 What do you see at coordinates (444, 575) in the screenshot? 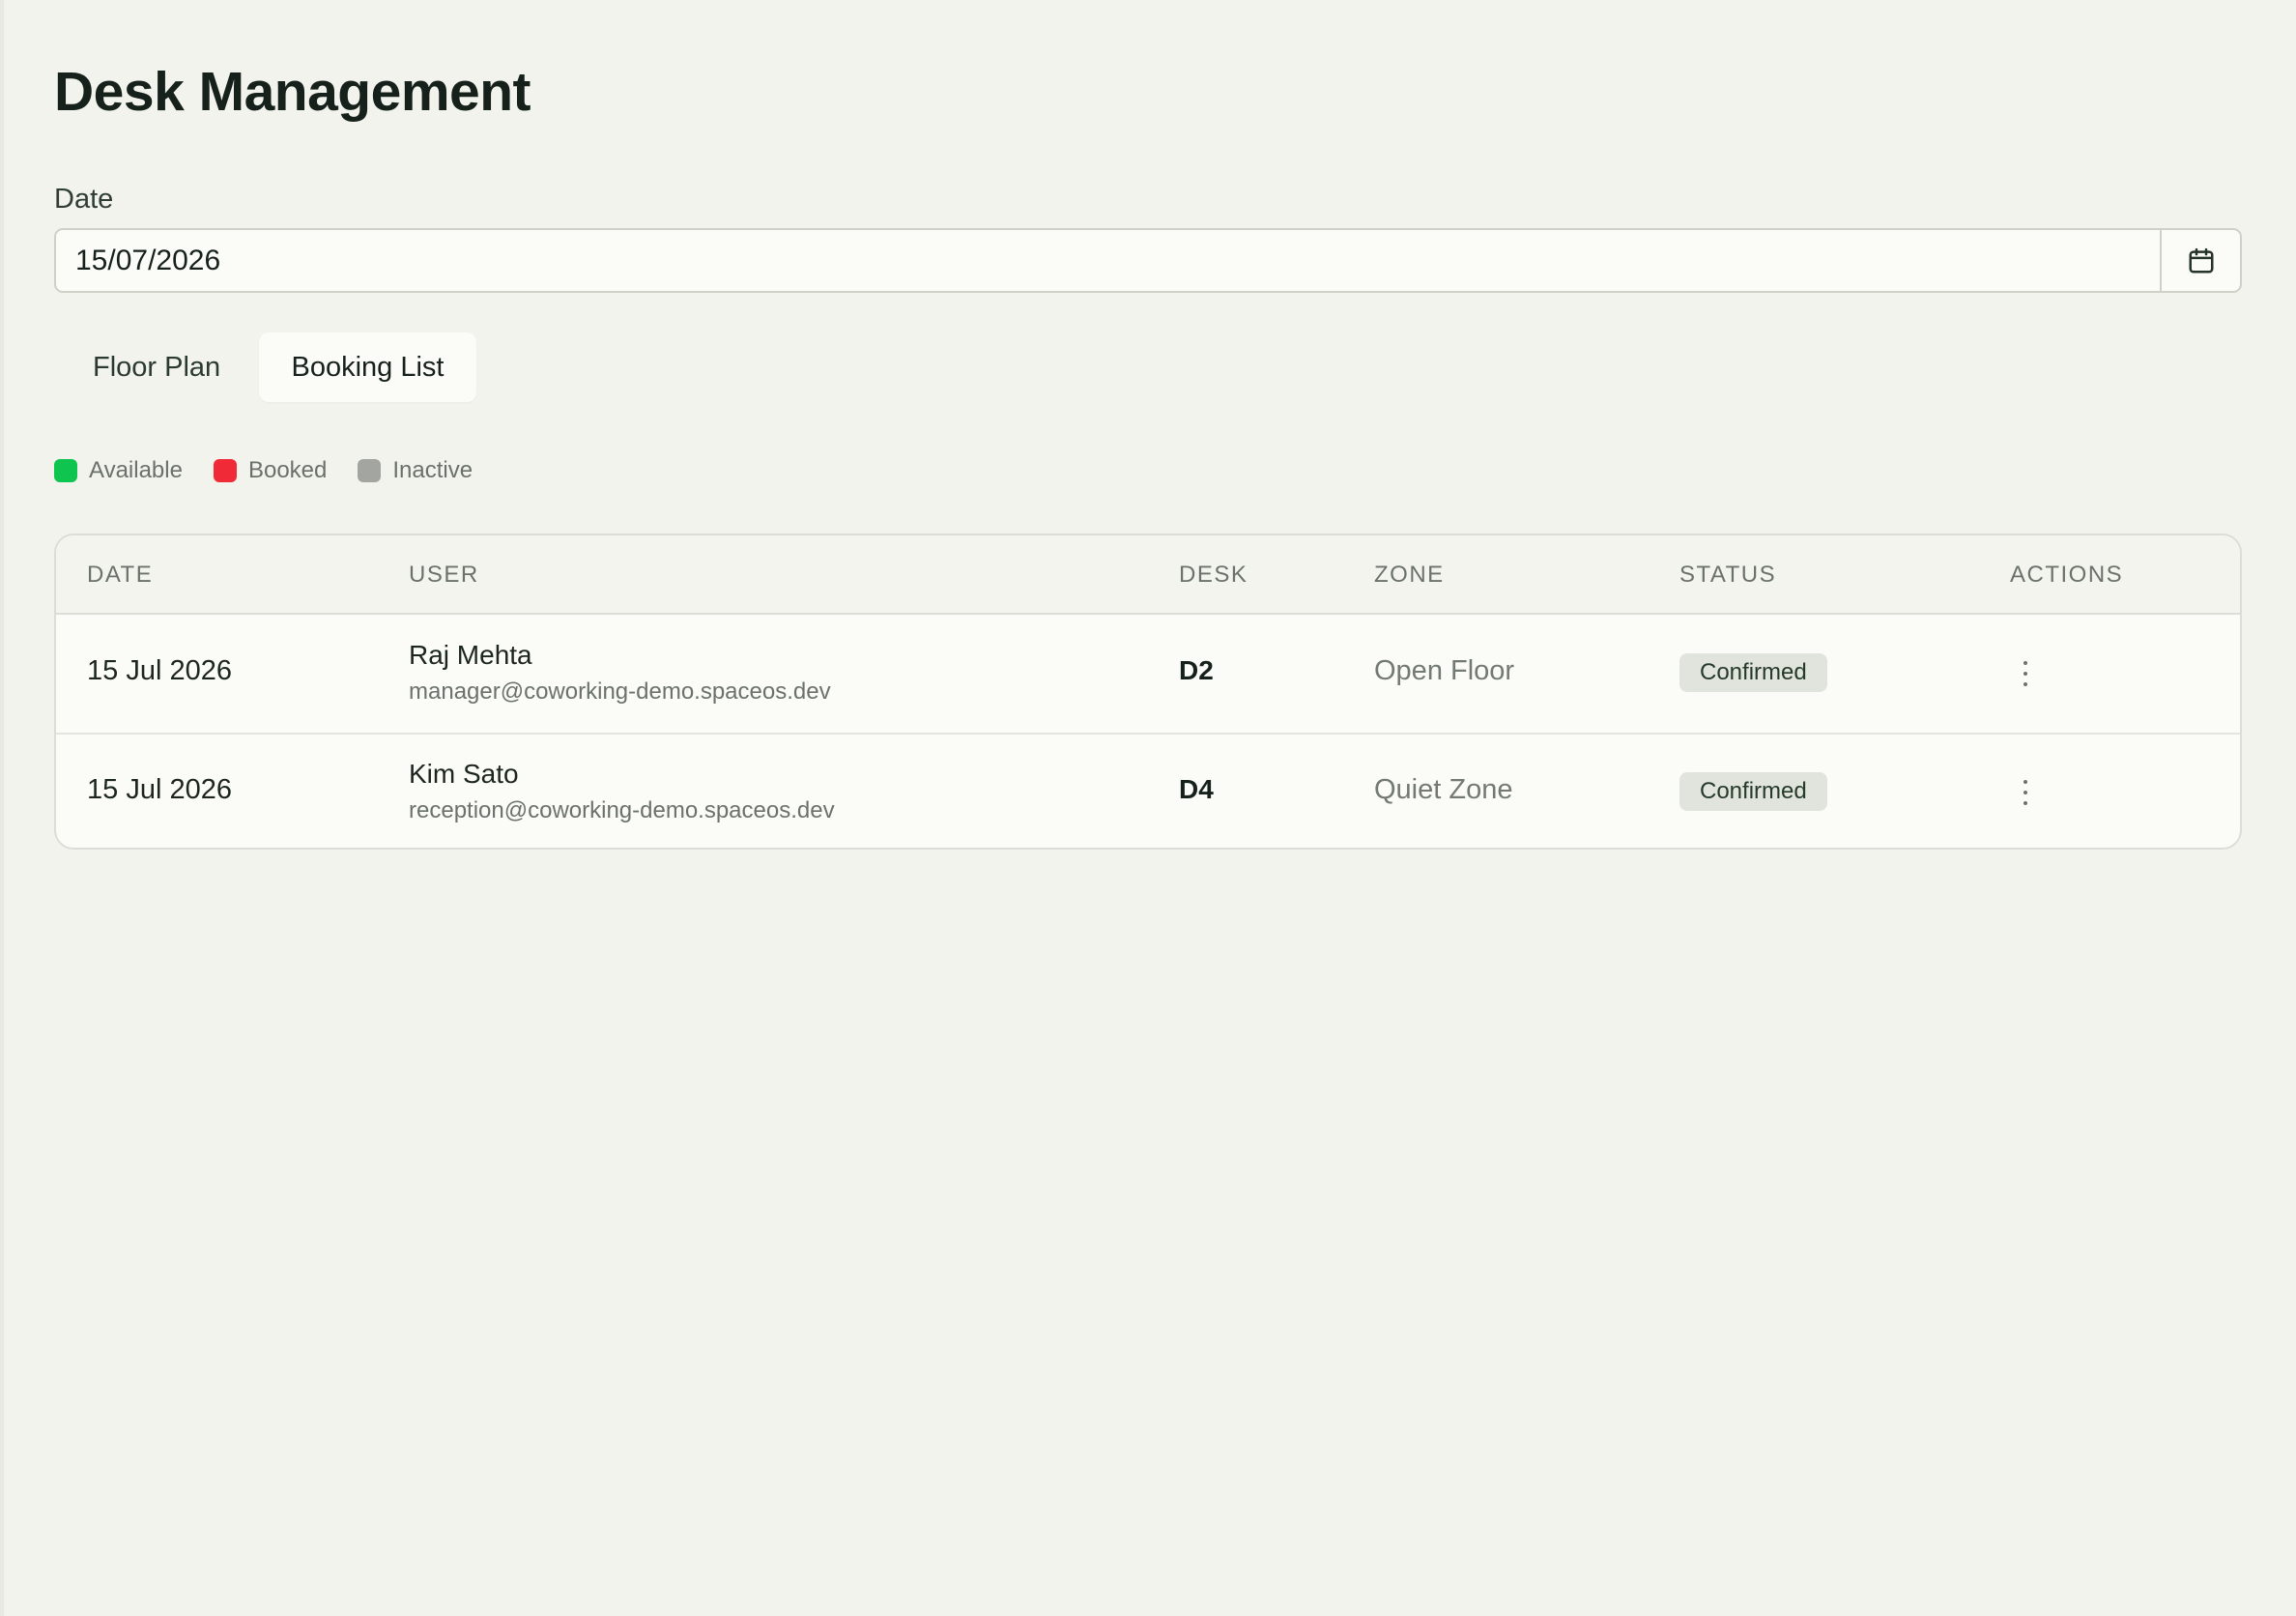
I see `column-header-user: USER` at bounding box center [444, 575].